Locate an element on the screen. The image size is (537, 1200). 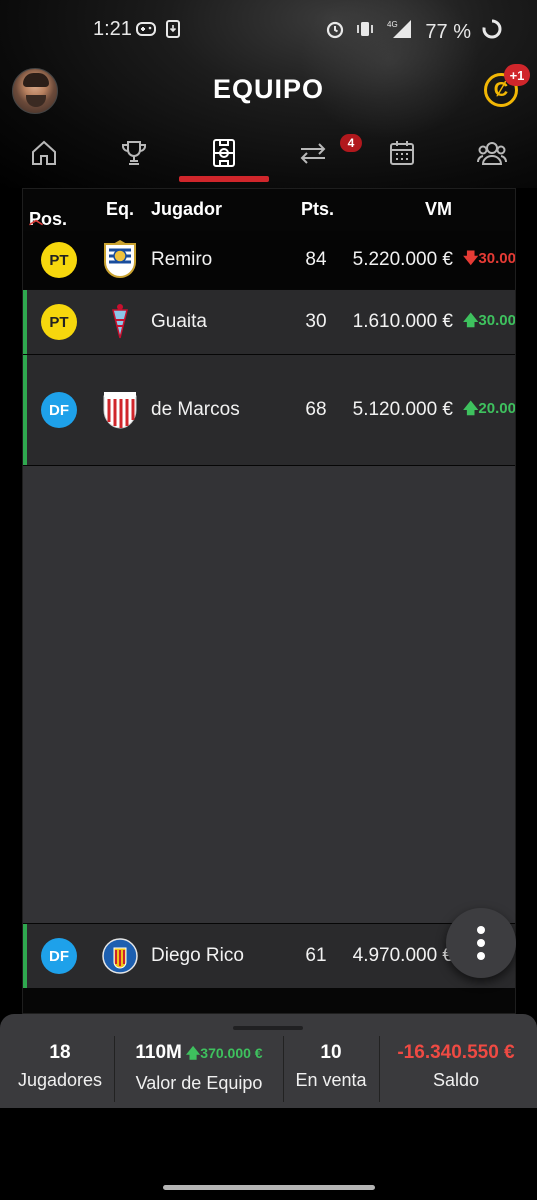
tab-home is located at coordinates (44, 153).